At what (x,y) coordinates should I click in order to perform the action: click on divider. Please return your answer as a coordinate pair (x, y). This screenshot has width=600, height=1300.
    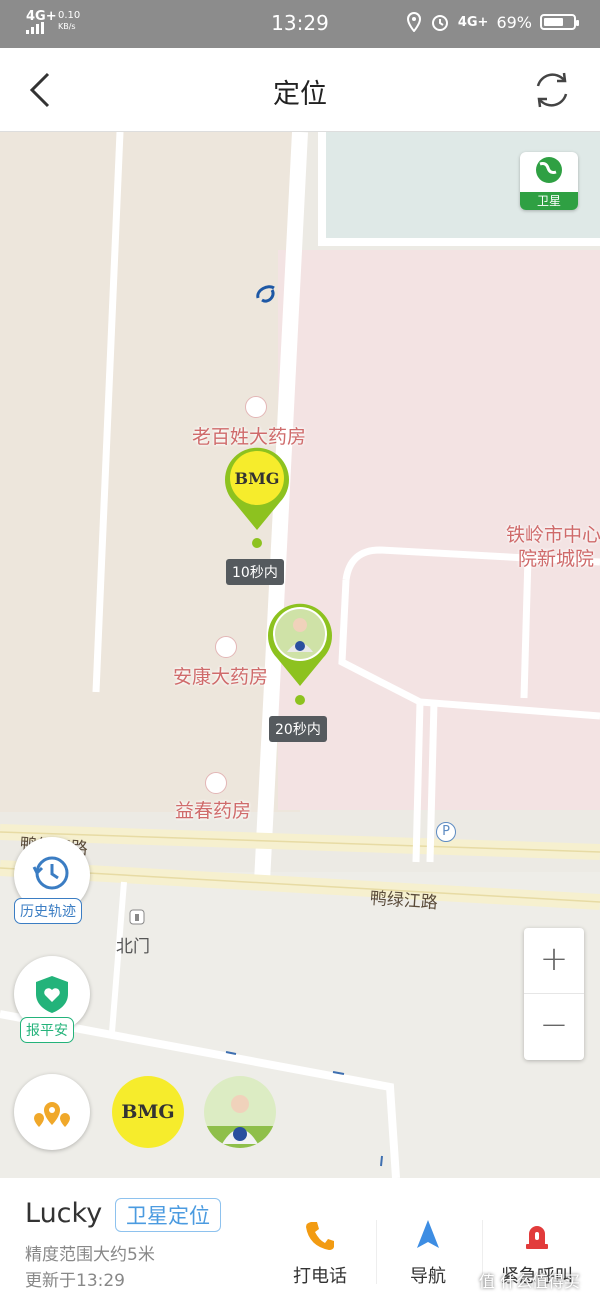
    Looking at the image, I should click on (376, 1252).